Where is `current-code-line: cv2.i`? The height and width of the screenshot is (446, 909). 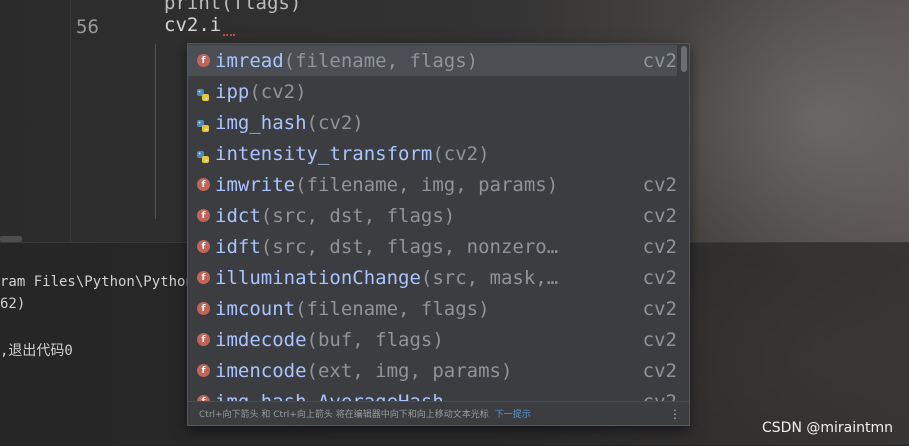
current-code-line: cv2.i is located at coordinates (200, 25).